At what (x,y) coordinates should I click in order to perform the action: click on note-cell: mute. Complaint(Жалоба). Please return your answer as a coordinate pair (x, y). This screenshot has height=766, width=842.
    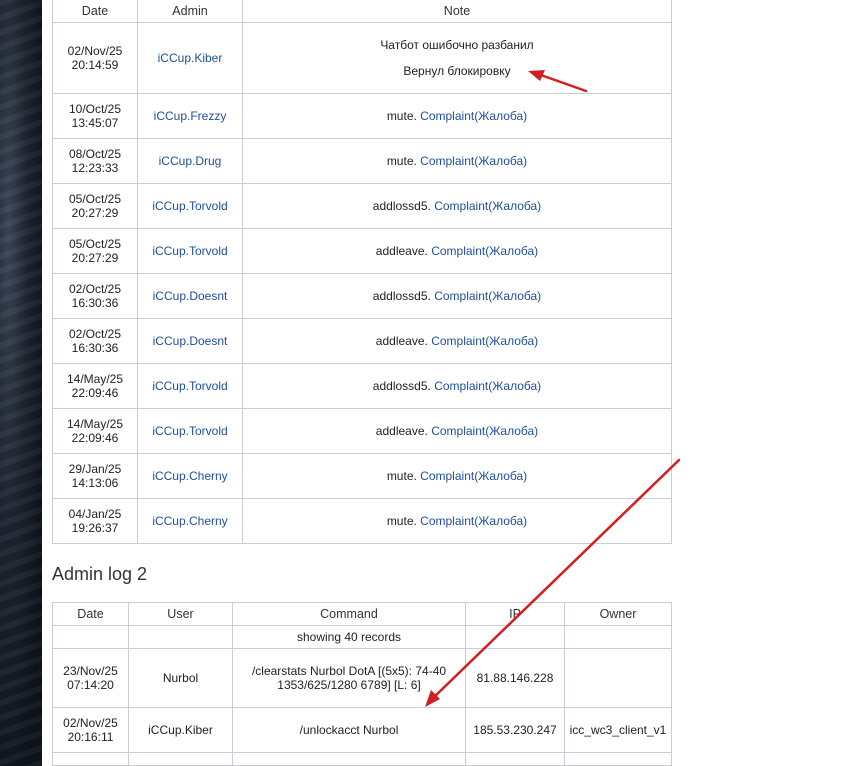
    Looking at the image, I should click on (457, 161).